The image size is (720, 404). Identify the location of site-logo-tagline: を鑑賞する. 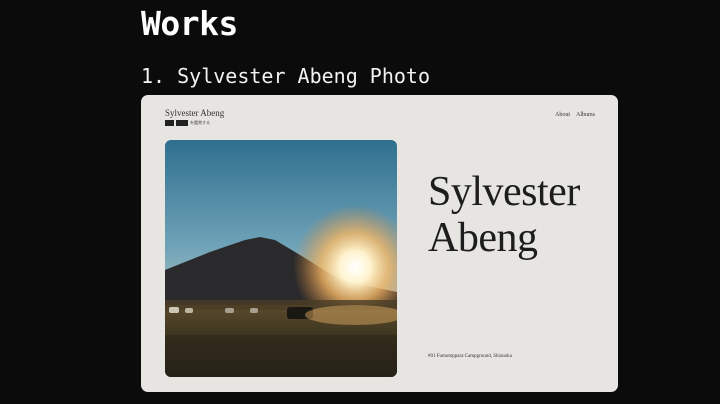
(194, 123).